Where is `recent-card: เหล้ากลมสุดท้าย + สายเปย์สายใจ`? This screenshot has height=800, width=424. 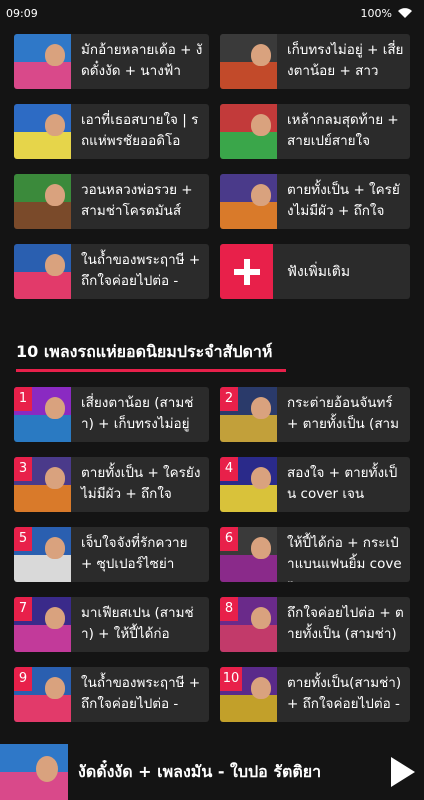
recent-card: เหล้ากลมสุดท้าย + สายเปย์สายใจ is located at coordinates (315, 131).